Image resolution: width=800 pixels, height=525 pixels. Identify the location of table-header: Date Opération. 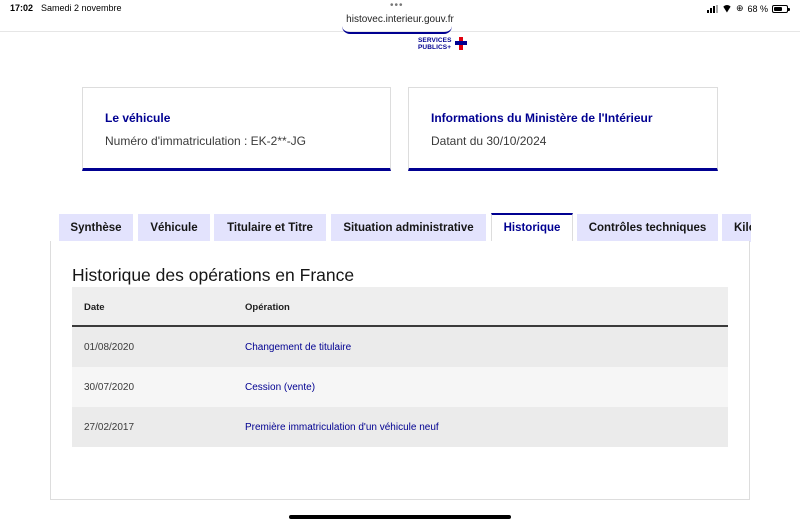
(400, 307).